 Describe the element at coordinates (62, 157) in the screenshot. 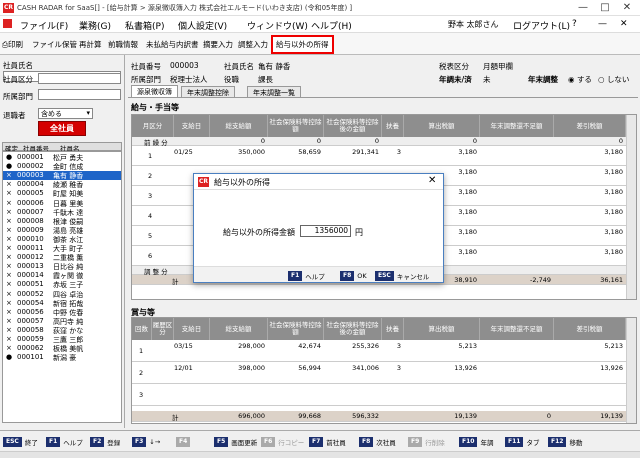

I see `employee-row: ● 000001 松戸 勇夫` at that location.